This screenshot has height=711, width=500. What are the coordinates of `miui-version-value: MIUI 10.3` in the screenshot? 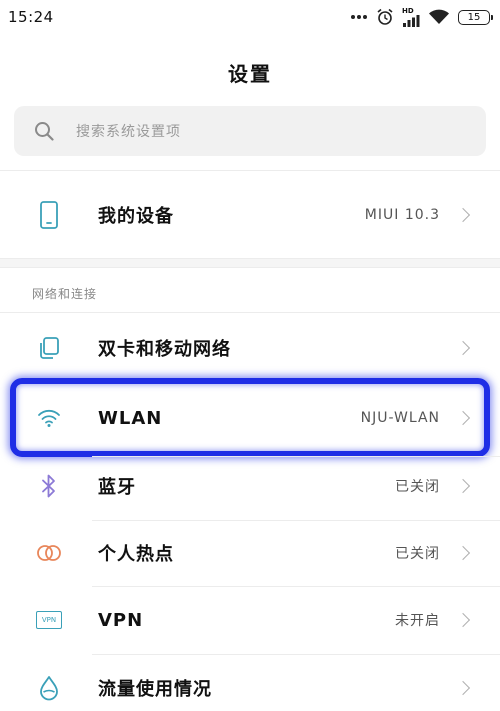 It's located at (402, 215).